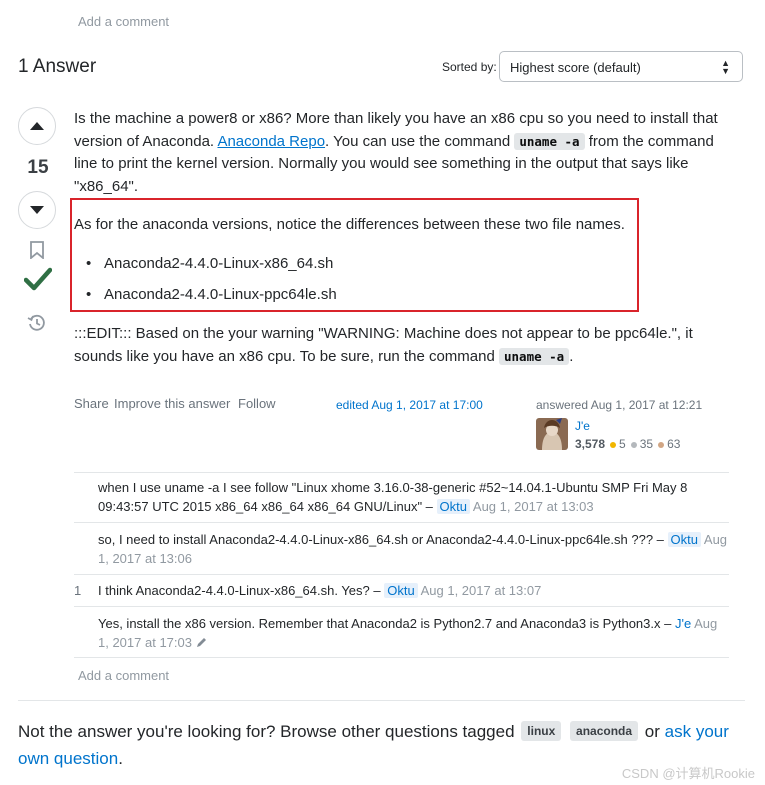 The image size is (765, 785). What do you see at coordinates (172, 403) in the screenshot?
I see `improve-answer-link: Improve this answer` at bounding box center [172, 403].